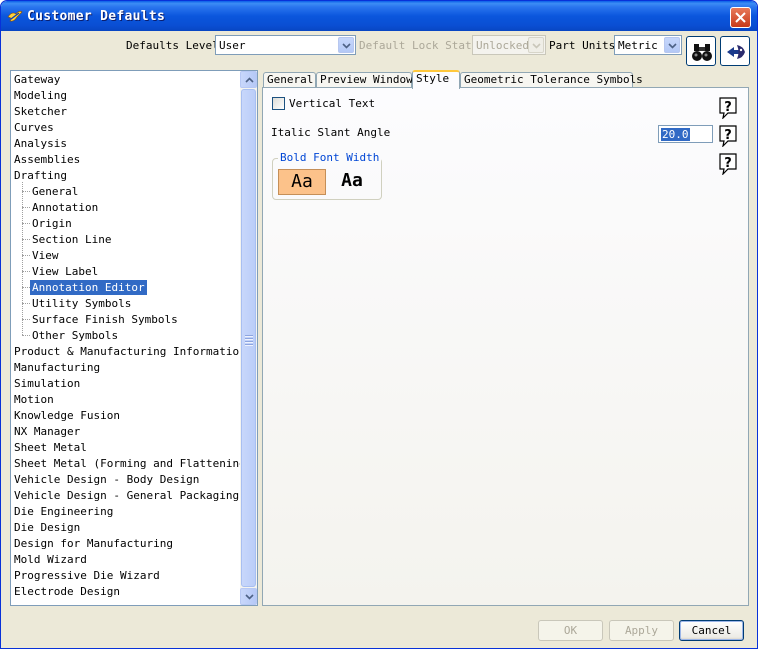 The width and height of the screenshot is (758, 649). Describe the element at coordinates (37, 79) in the screenshot. I see `tree-item: Gateway` at that location.